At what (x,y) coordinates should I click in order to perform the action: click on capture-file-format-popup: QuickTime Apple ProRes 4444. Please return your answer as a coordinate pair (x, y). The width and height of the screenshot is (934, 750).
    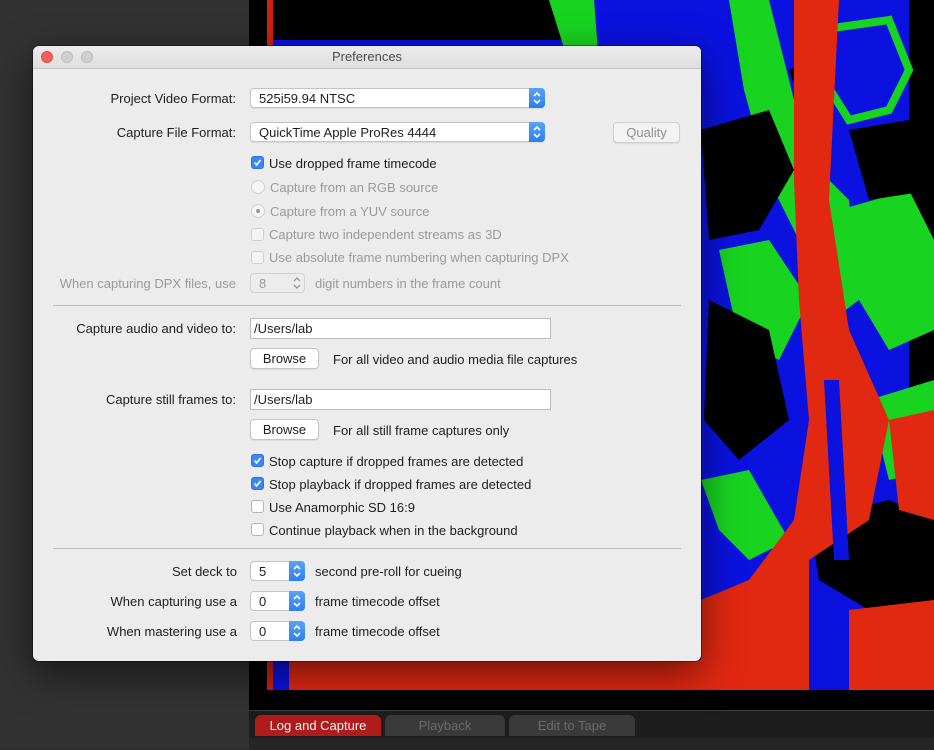
    Looking at the image, I should click on (397, 132).